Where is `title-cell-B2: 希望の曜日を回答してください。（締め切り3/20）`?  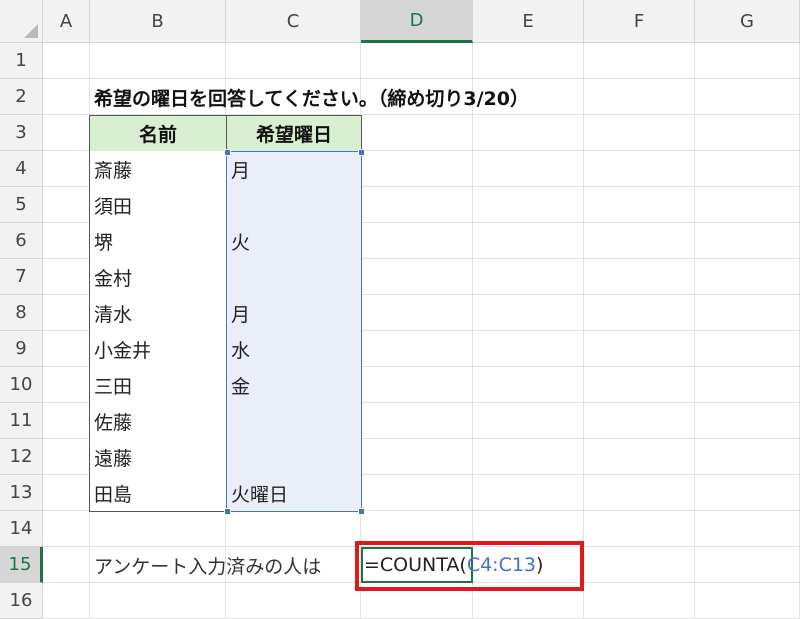
title-cell-B2: 希望の曜日を回答してください。（締め切り3/20） is located at coordinates (309, 97).